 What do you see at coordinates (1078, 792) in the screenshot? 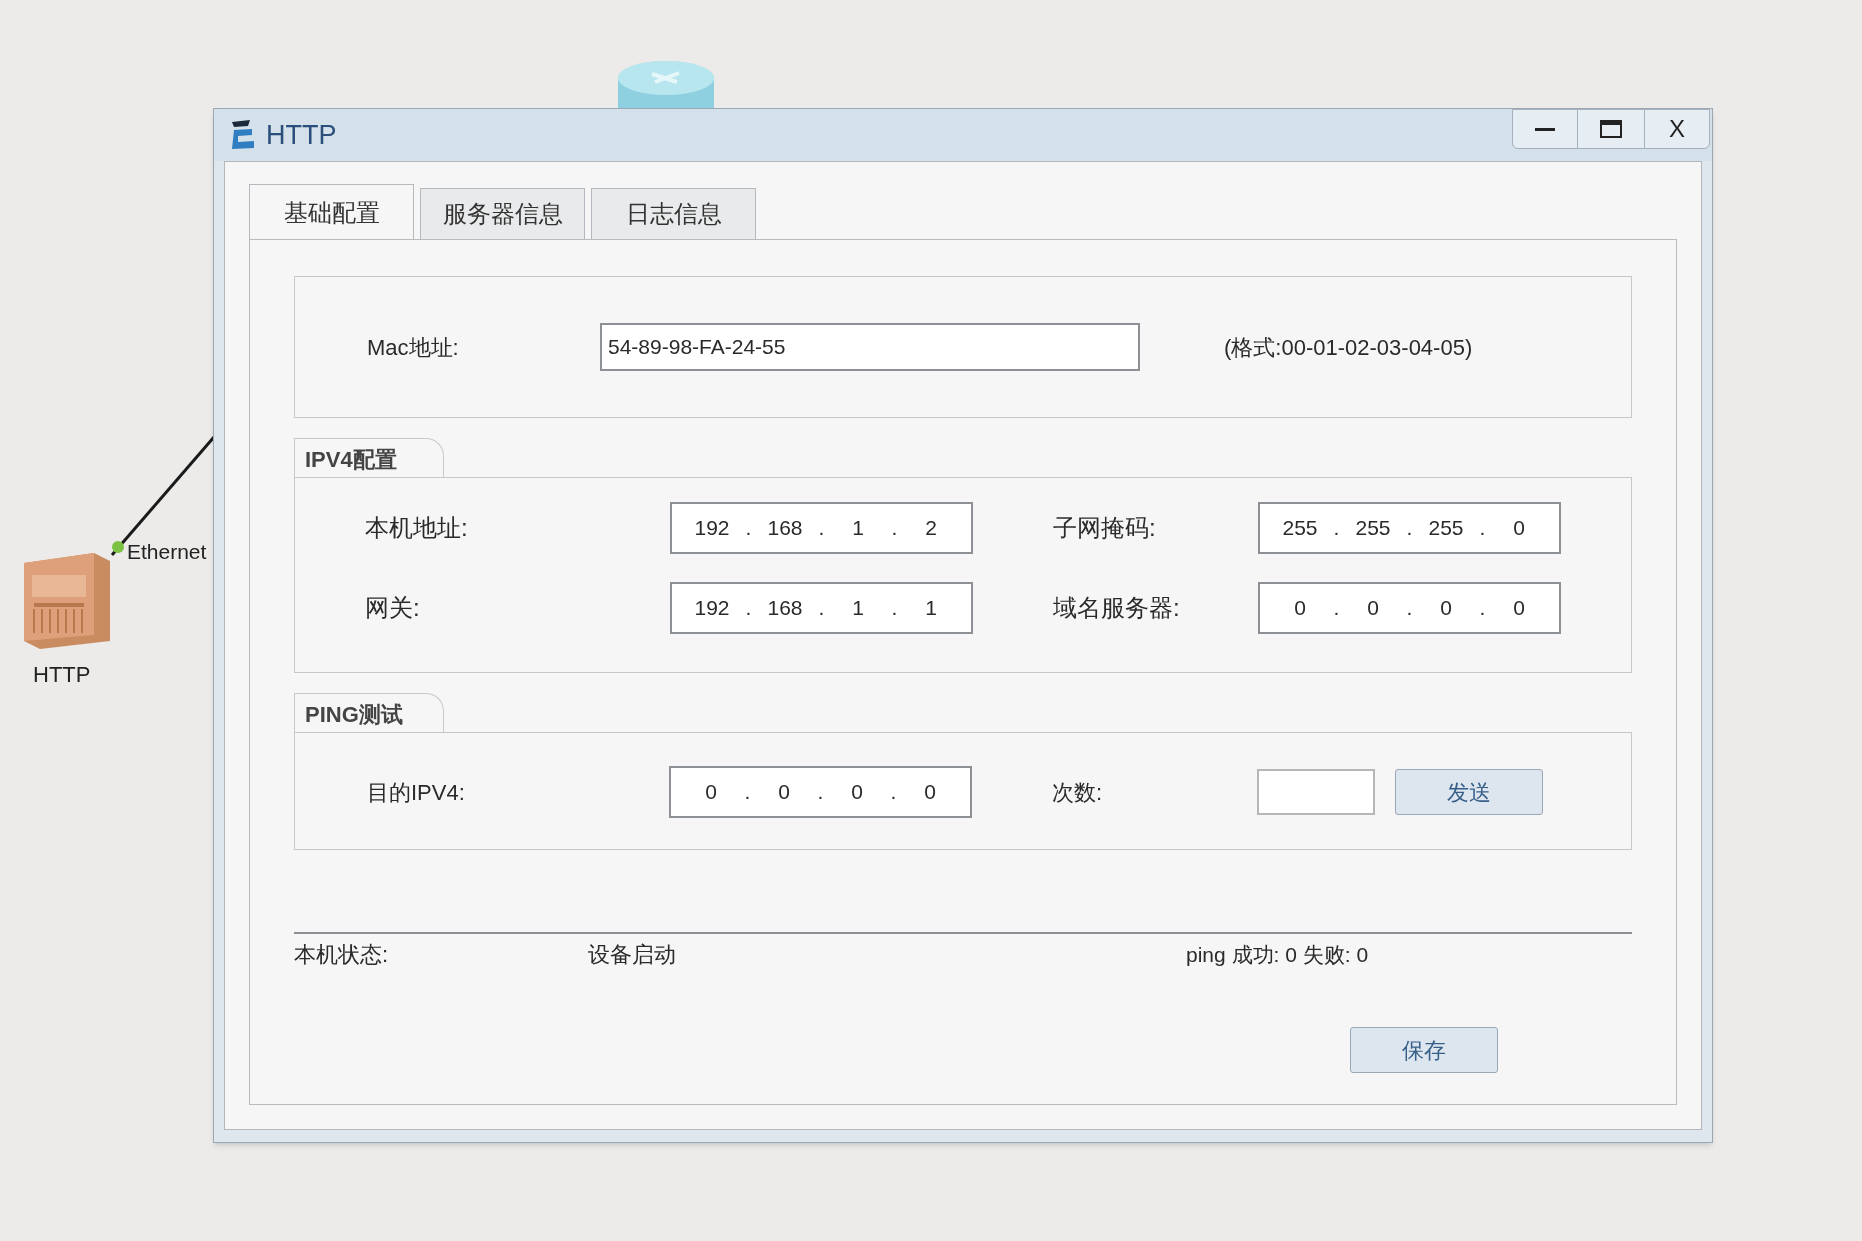
I see `field-label: 次数:` at bounding box center [1078, 792].